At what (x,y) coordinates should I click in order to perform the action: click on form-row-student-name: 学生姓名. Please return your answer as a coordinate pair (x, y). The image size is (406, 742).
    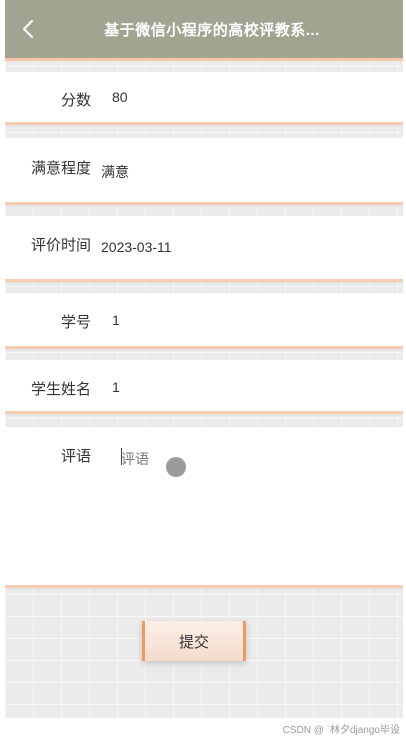
    Looking at the image, I should click on (204, 387).